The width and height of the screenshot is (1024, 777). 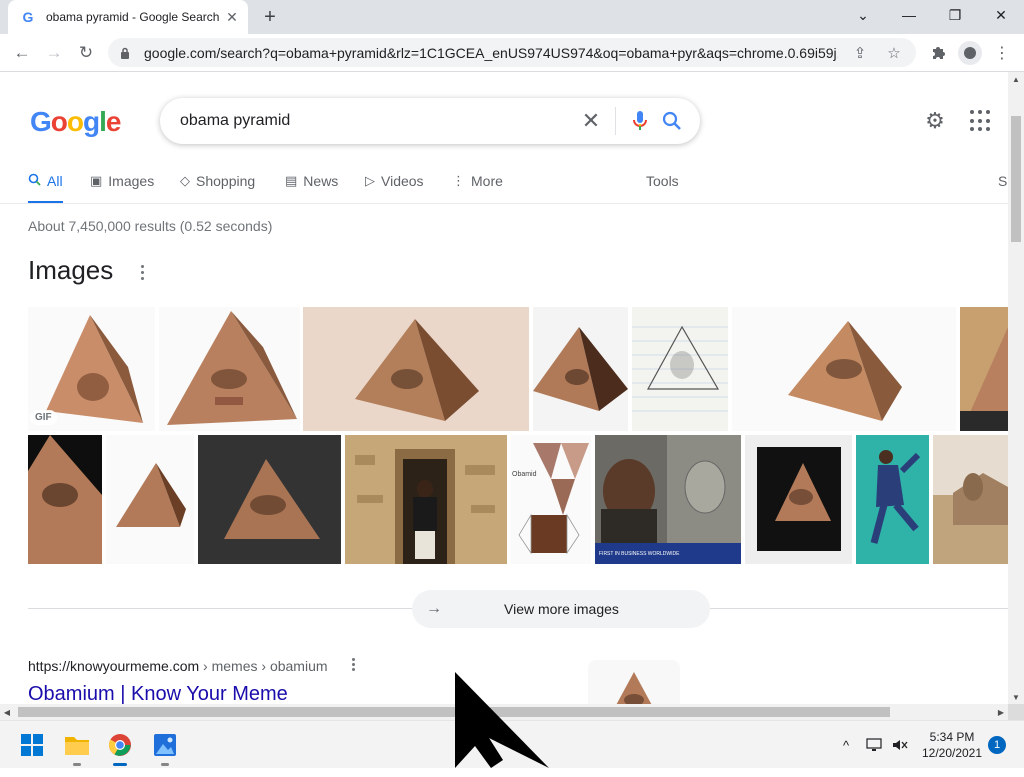 I want to click on tabs-divider, so click(x=504, y=203).